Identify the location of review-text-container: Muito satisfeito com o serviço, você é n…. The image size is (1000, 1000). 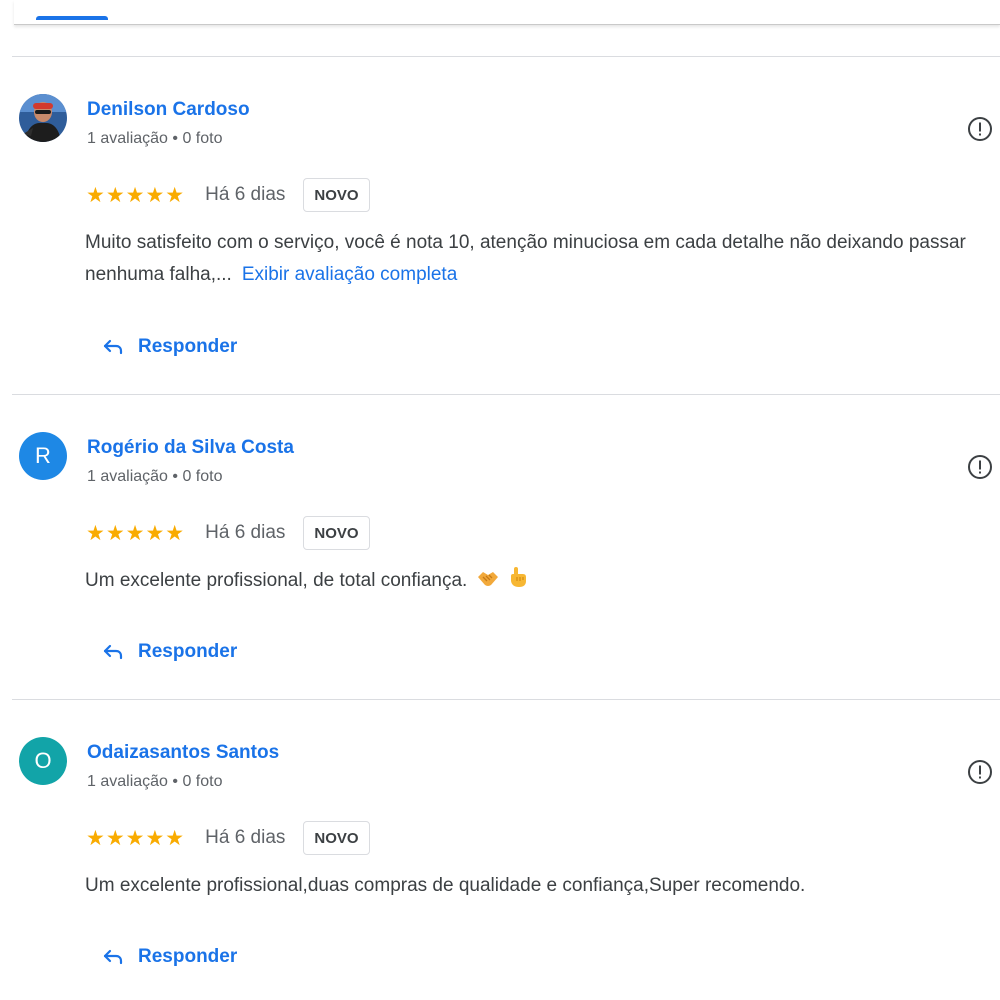
(540, 259).